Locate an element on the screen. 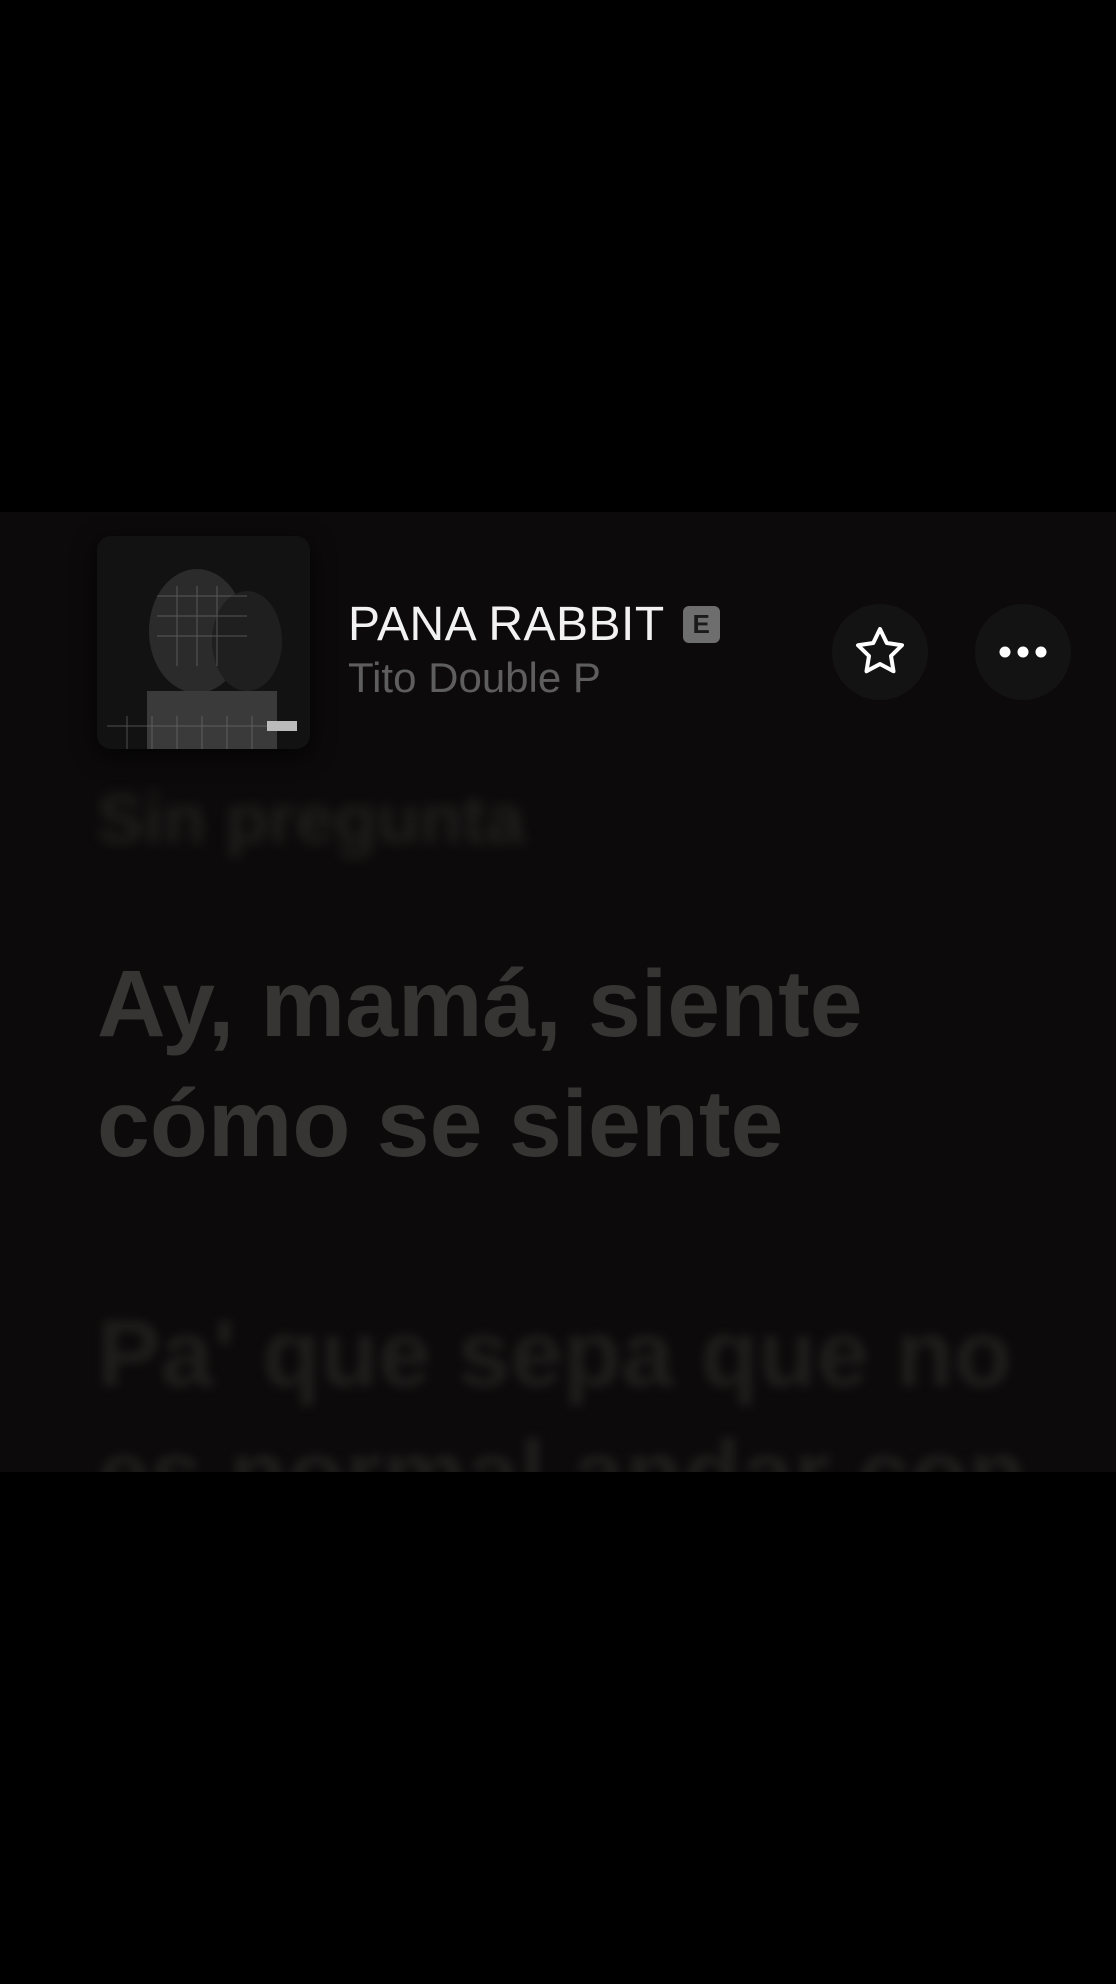 The width and height of the screenshot is (1116, 1984). album-artwork-image is located at coordinates (203, 642).